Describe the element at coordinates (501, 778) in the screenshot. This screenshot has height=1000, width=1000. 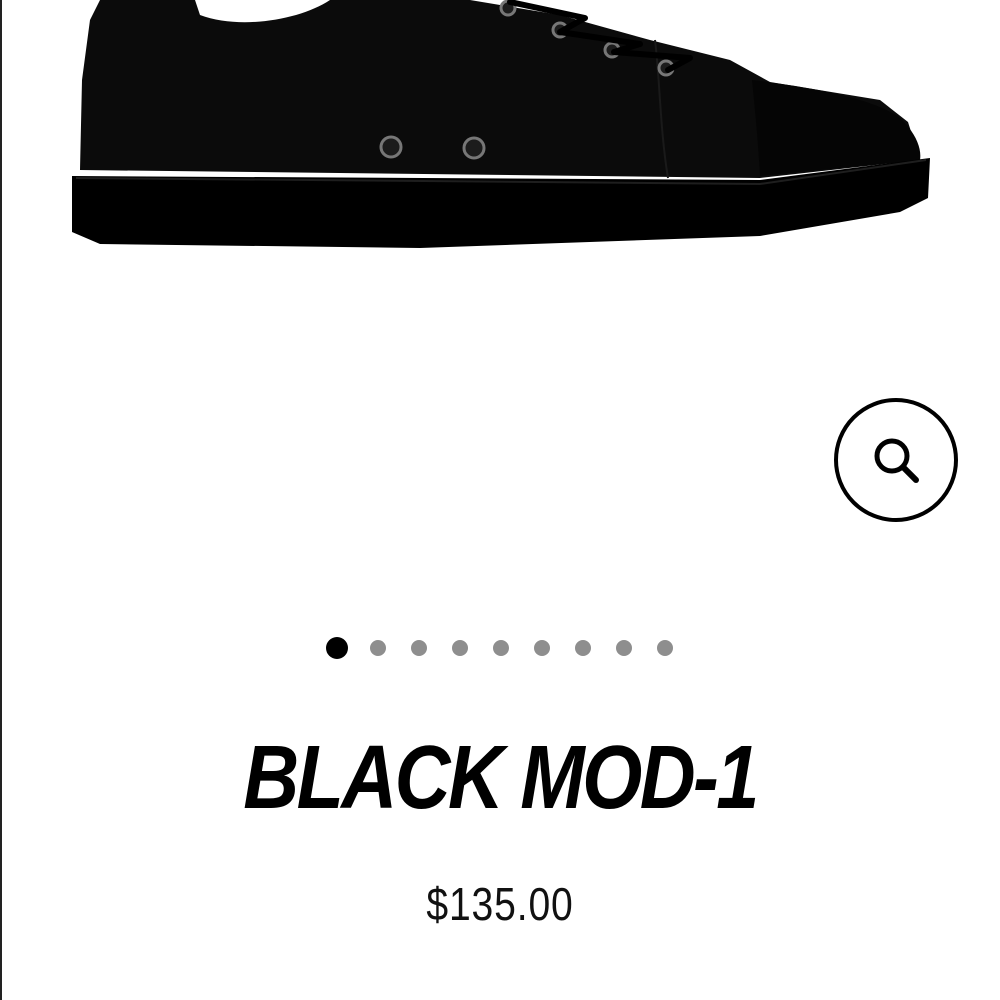
I see `product-title: BLACK MOD-1` at that location.